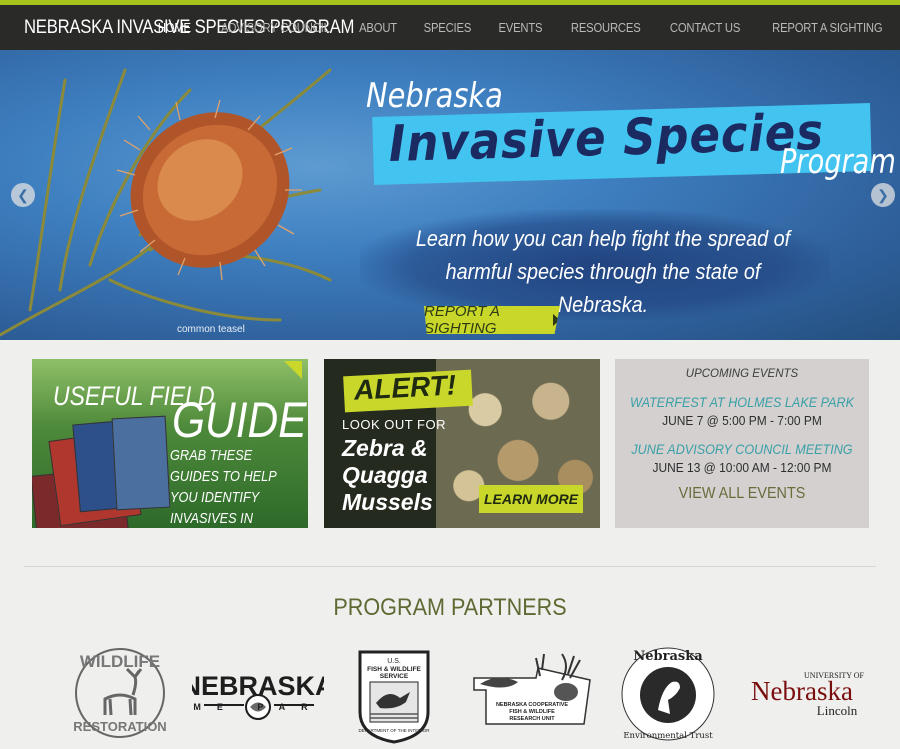  Describe the element at coordinates (387, 475) in the screenshot. I see `alert-species-text: Zebra & Quagga Mussels` at that location.